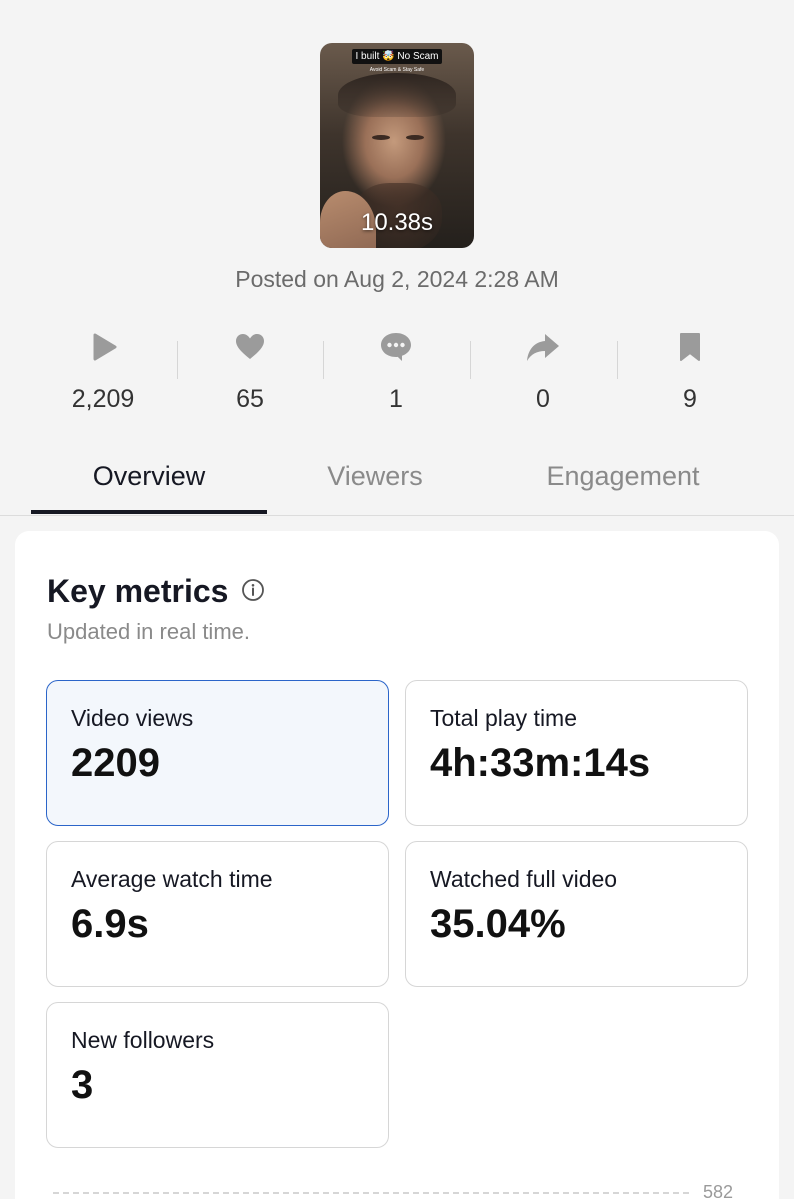 The image size is (794, 1199). What do you see at coordinates (132, 718) in the screenshot?
I see `metric-label: Video views` at bounding box center [132, 718].